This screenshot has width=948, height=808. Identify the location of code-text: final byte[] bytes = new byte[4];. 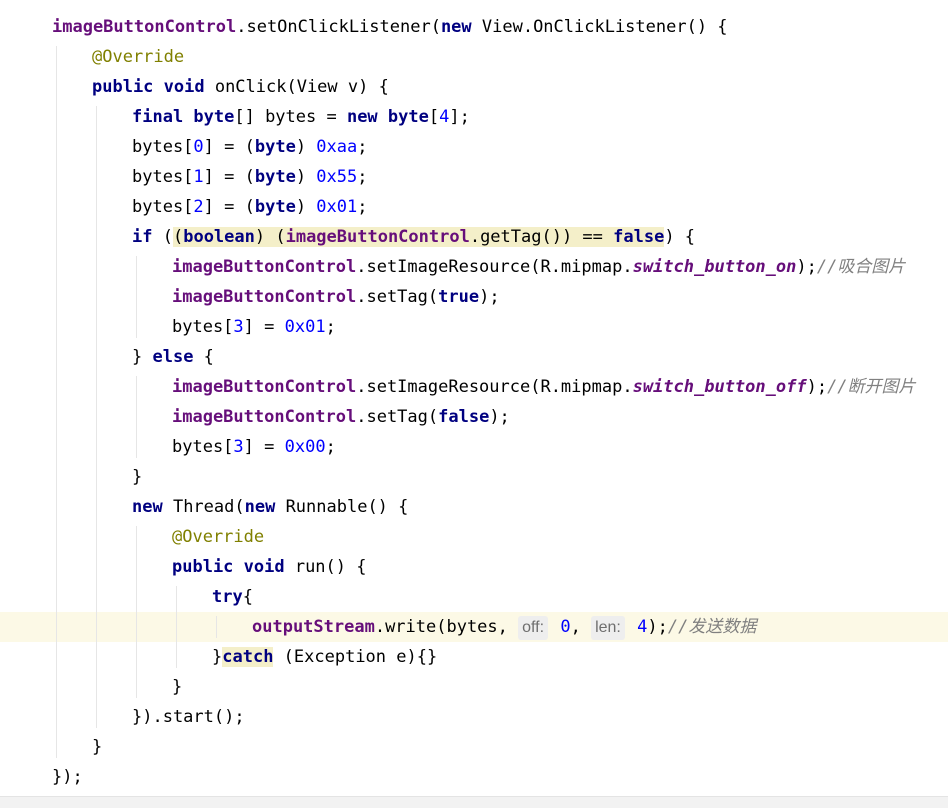
(301, 117).